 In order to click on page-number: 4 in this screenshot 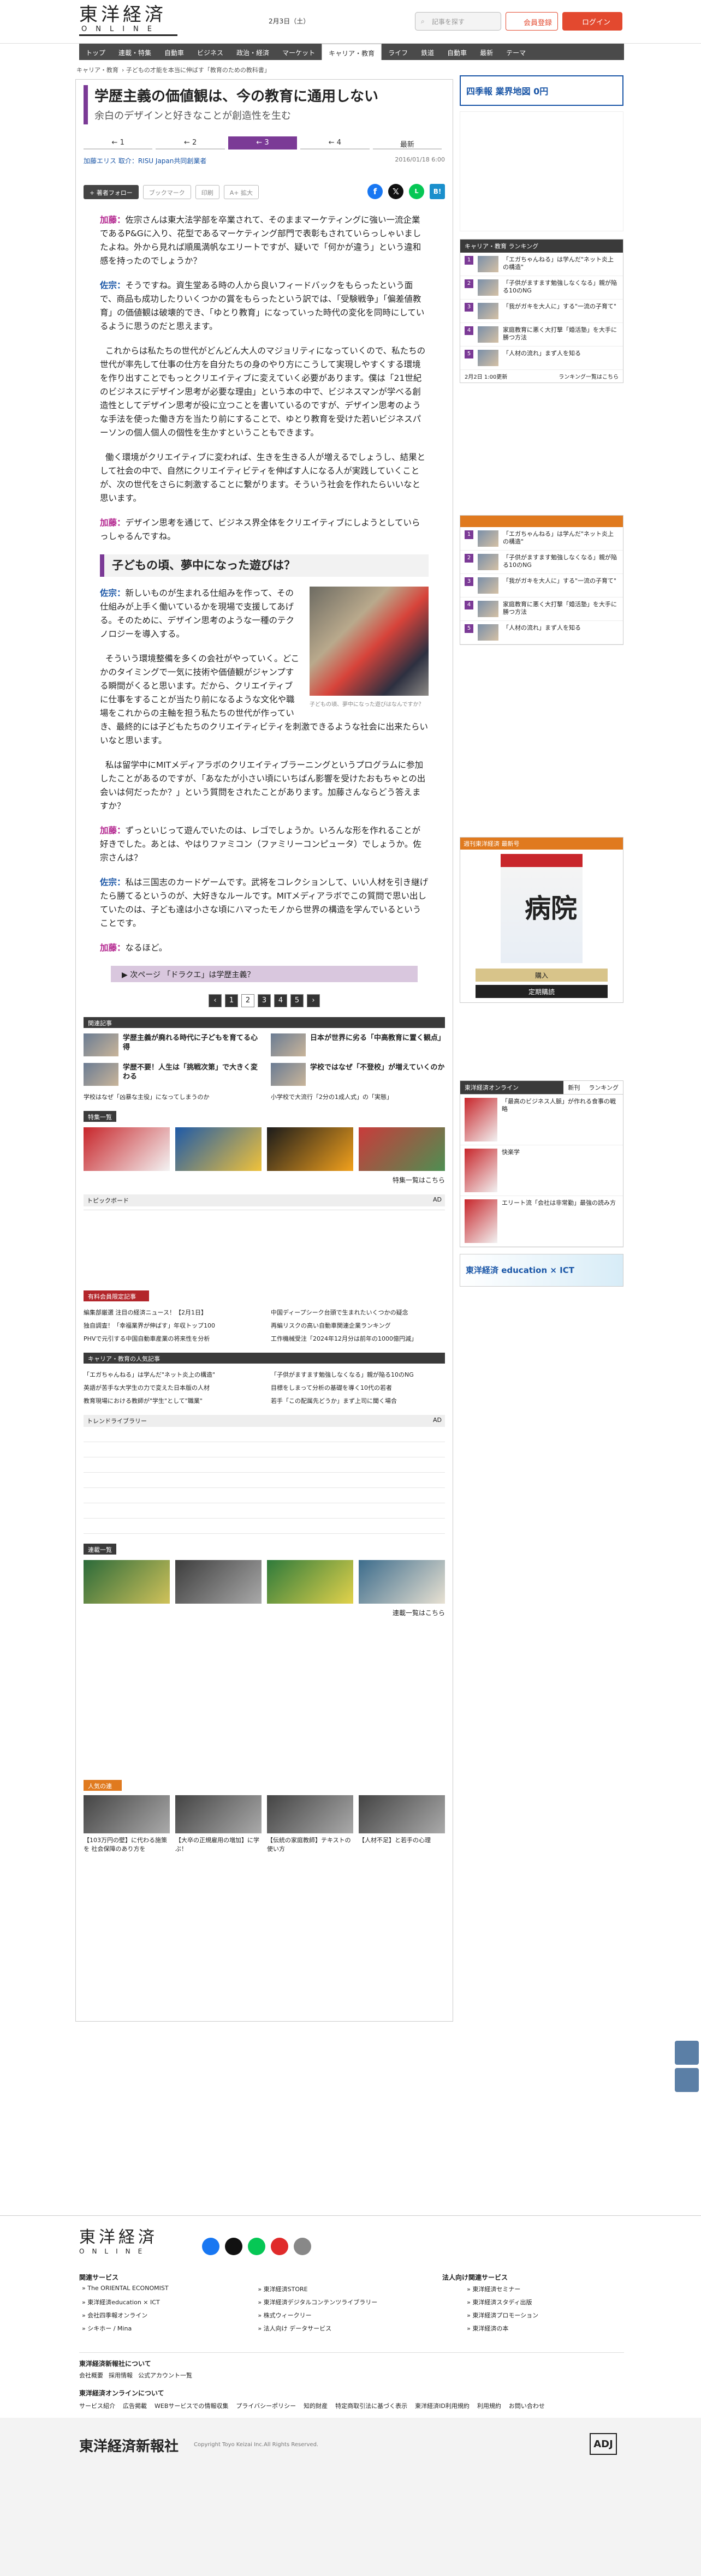, I will do `click(280, 1000)`.